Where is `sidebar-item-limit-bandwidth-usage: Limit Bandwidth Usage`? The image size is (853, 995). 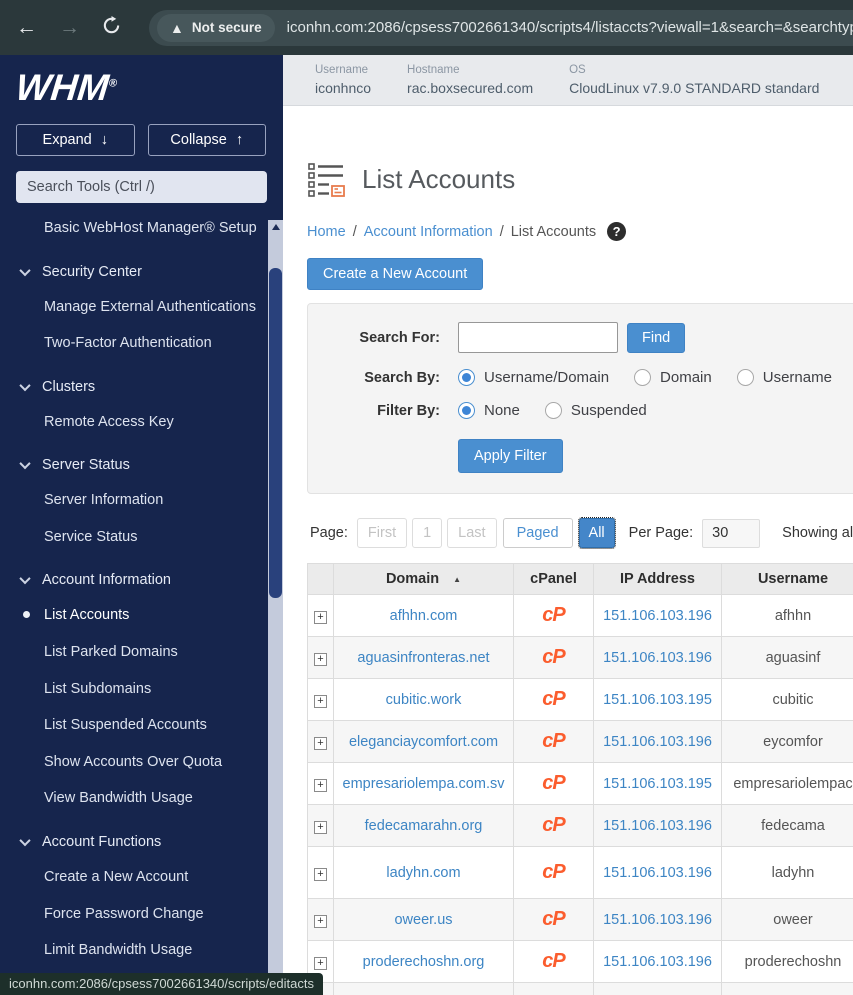
sidebar-item-limit-bandwidth-usage: Limit Bandwidth Usage is located at coordinates (133, 950).